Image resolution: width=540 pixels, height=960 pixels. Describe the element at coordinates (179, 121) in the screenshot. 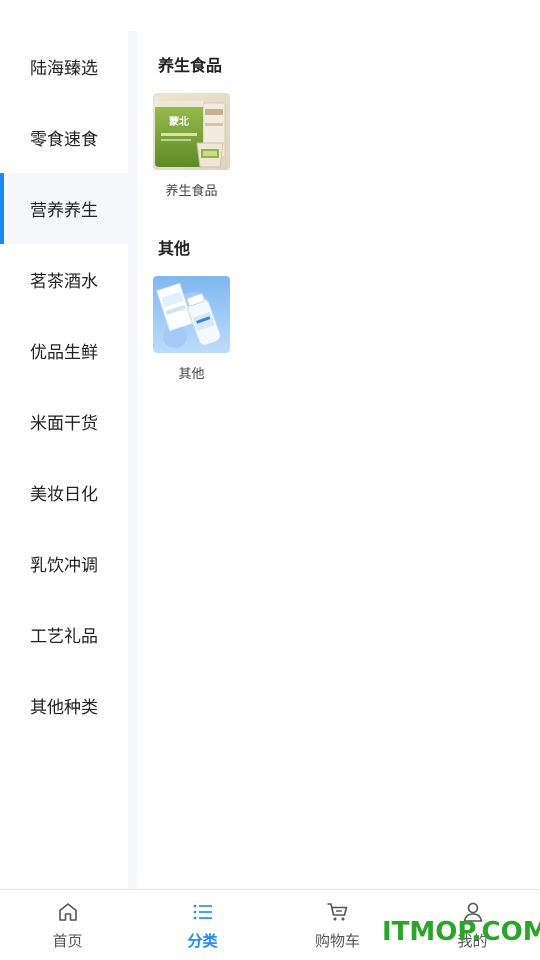

I see `brand-logo-text: 蒙北` at that location.